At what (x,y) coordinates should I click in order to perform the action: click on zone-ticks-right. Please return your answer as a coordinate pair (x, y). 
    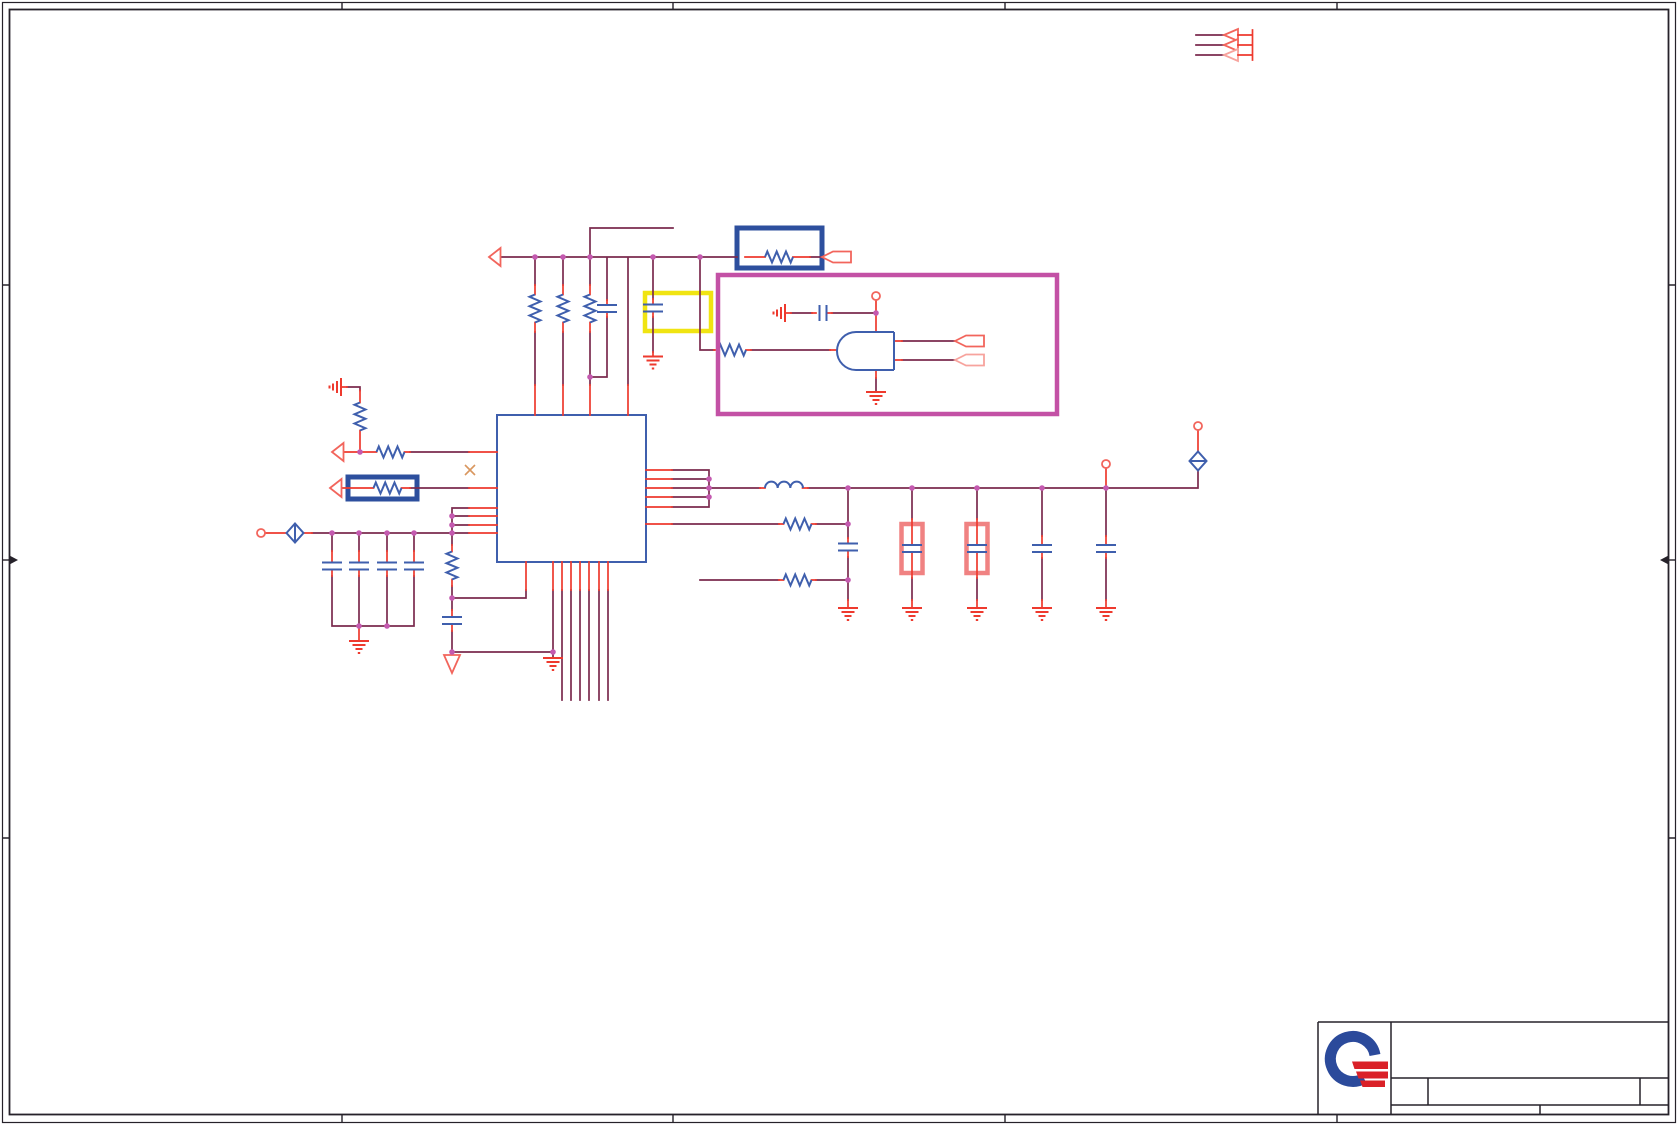
    Looking at the image, I should click on (1672, 561).